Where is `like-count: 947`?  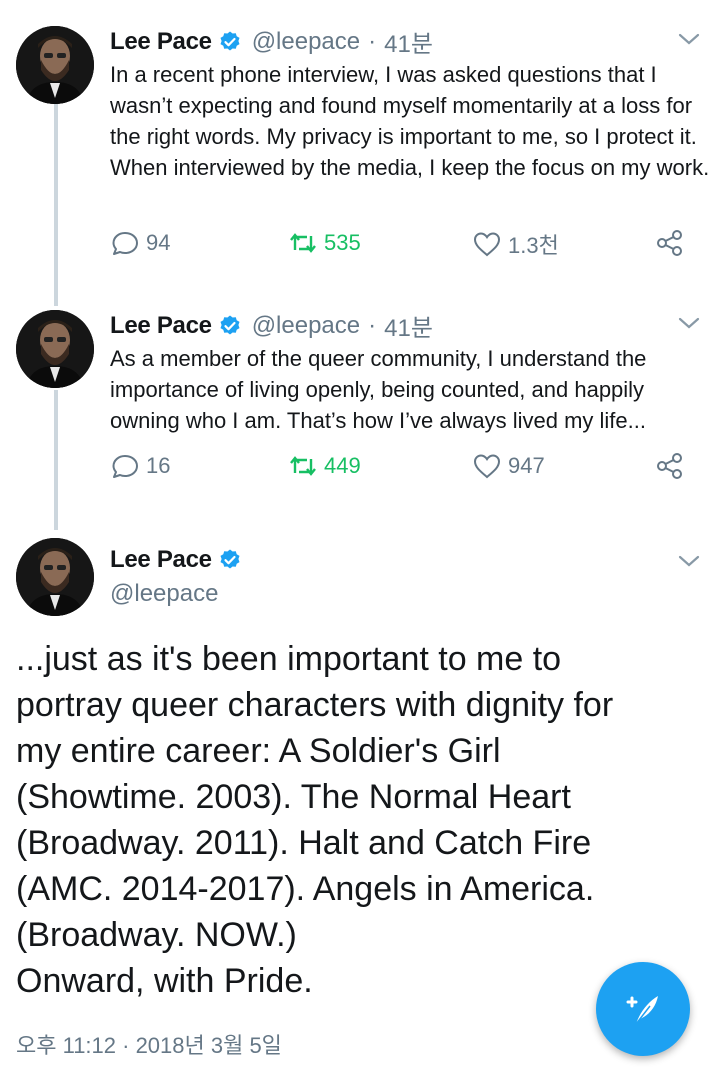
like-count: 947 is located at coordinates (526, 465).